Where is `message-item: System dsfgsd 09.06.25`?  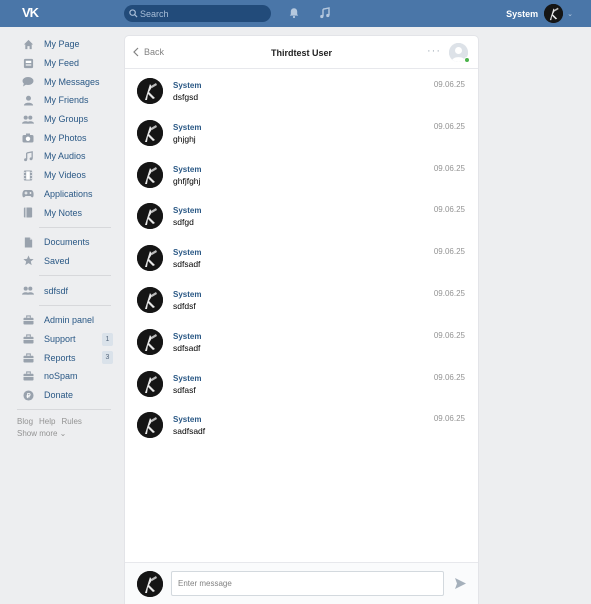
message-item: System dsfgsd 09.06.25 is located at coordinates (301, 91).